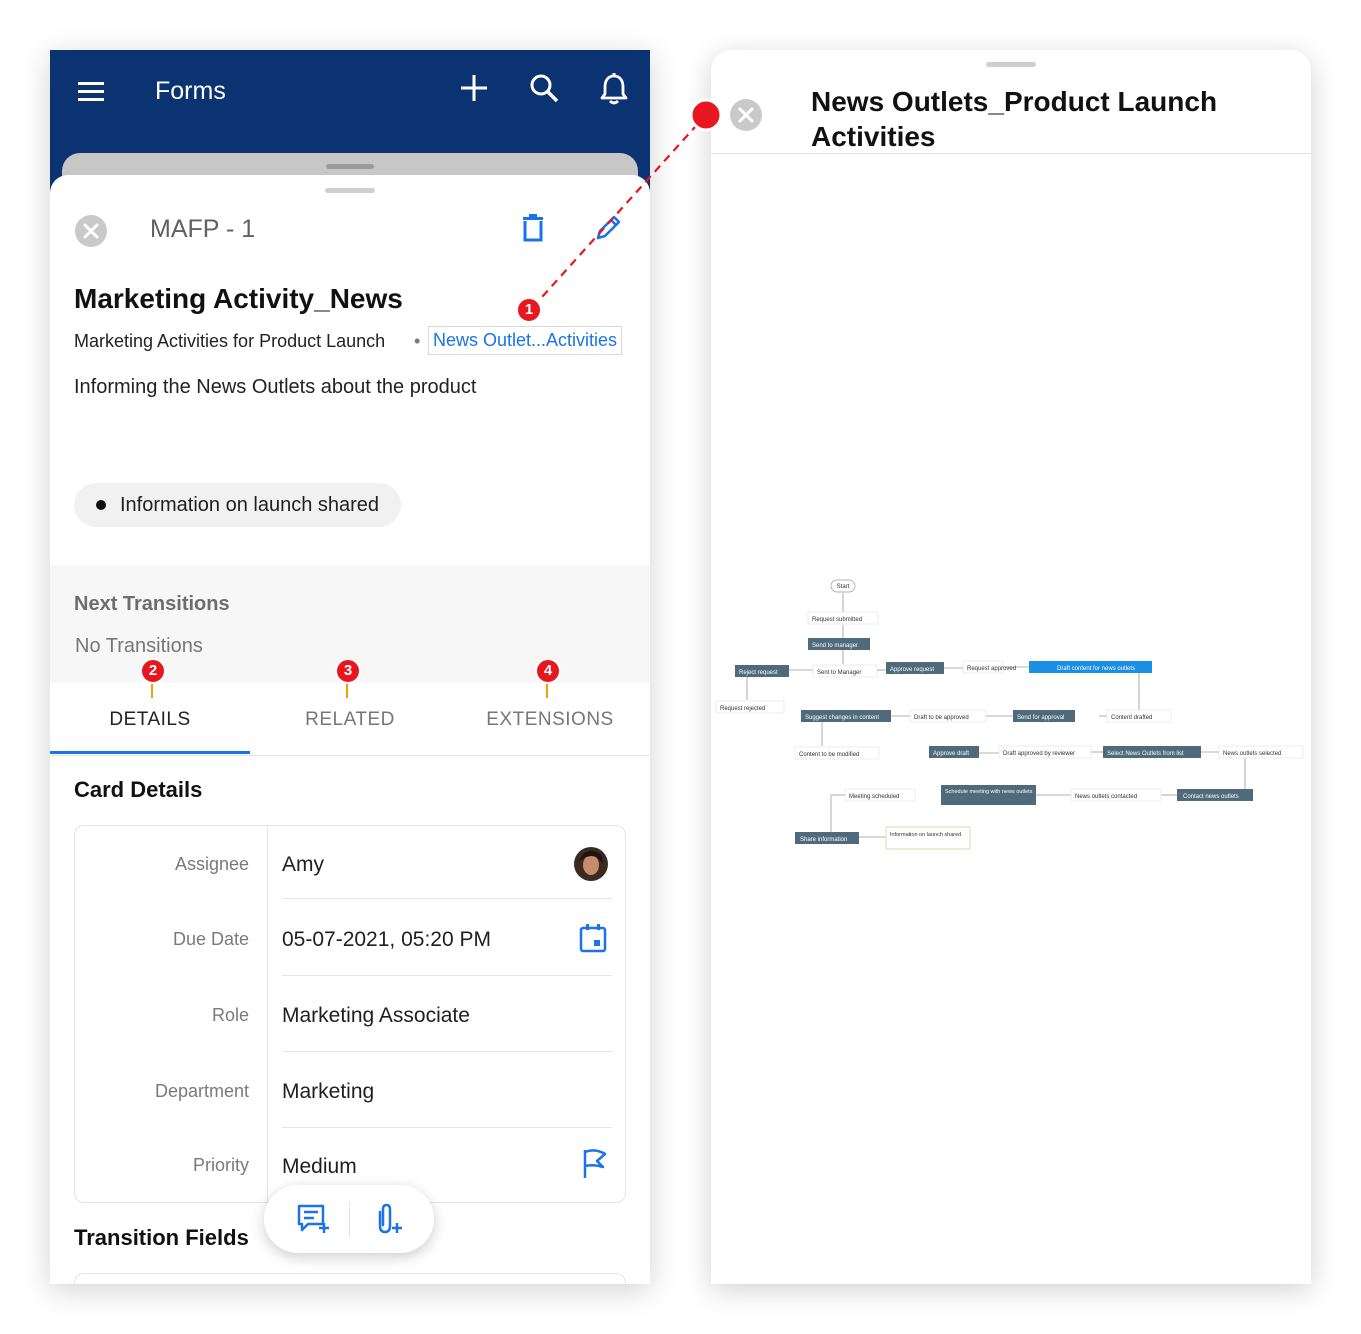  Describe the element at coordinates (529, 310) in the screenshot. I see `callout-marker-1: 1` at that location.